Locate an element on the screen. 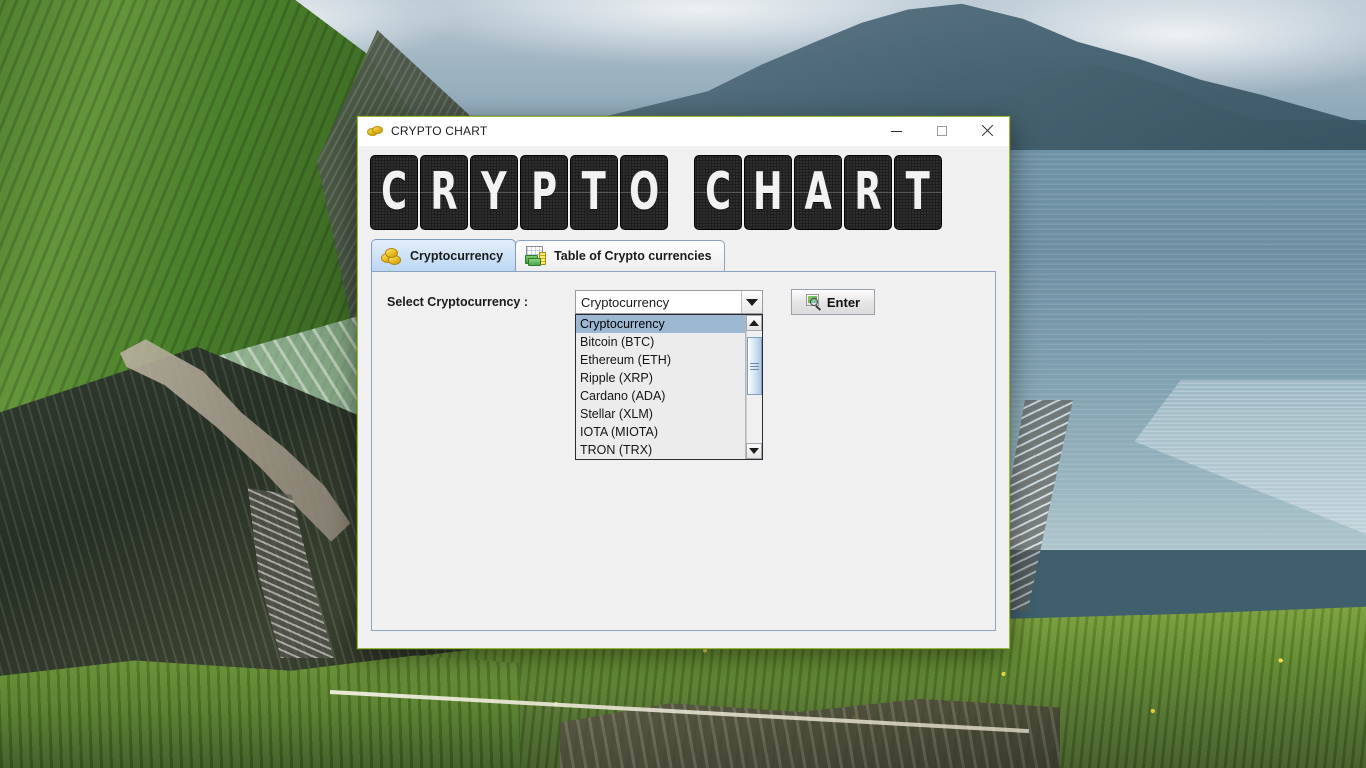  scroll-down-button is located at coordinates (754, 451).